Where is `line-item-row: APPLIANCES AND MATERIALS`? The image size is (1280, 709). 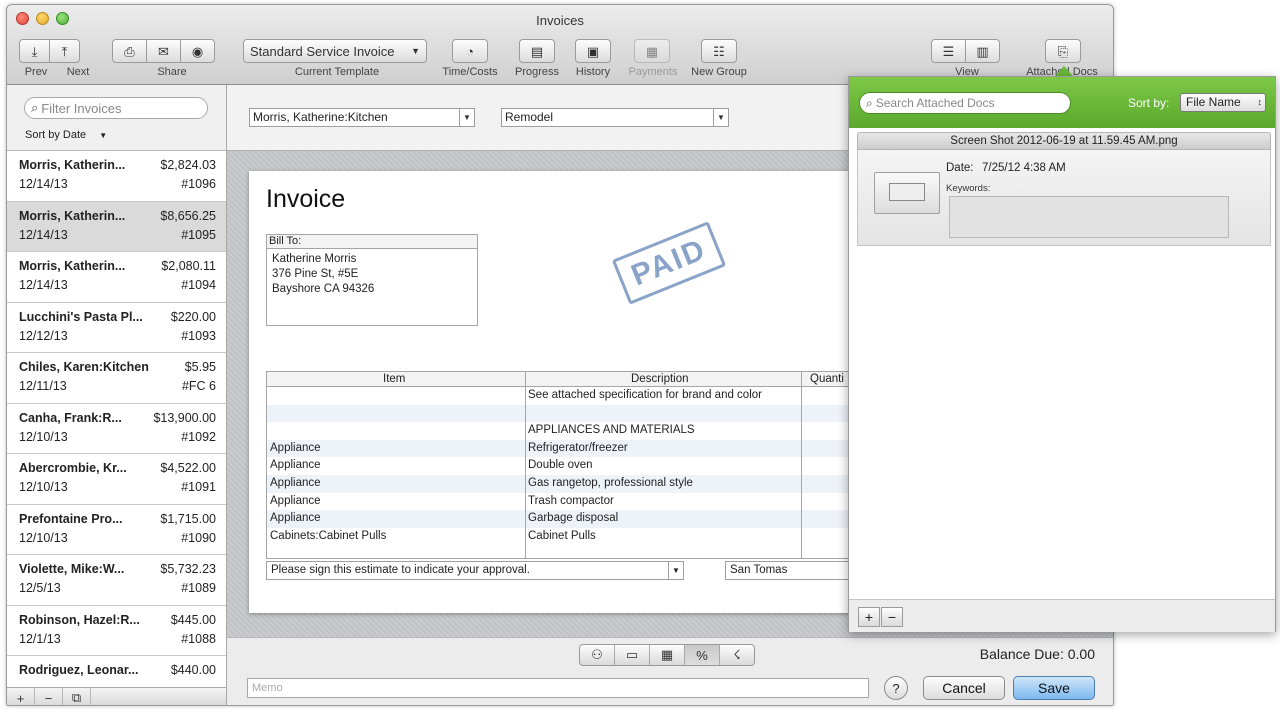
line-item-row: APPLIANCES AND MATERIALS is located at coordinates (568, 431).